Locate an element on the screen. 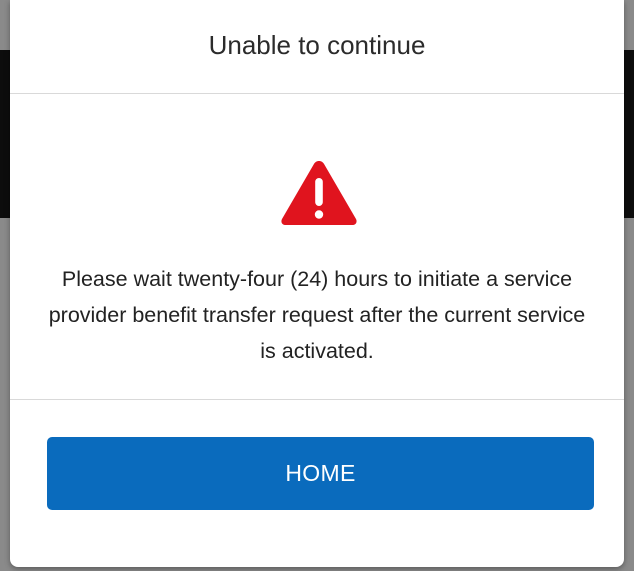 This screenshot has height=571, width=634. dialog-title: Unable to continue is located at coordinates (317, 45).